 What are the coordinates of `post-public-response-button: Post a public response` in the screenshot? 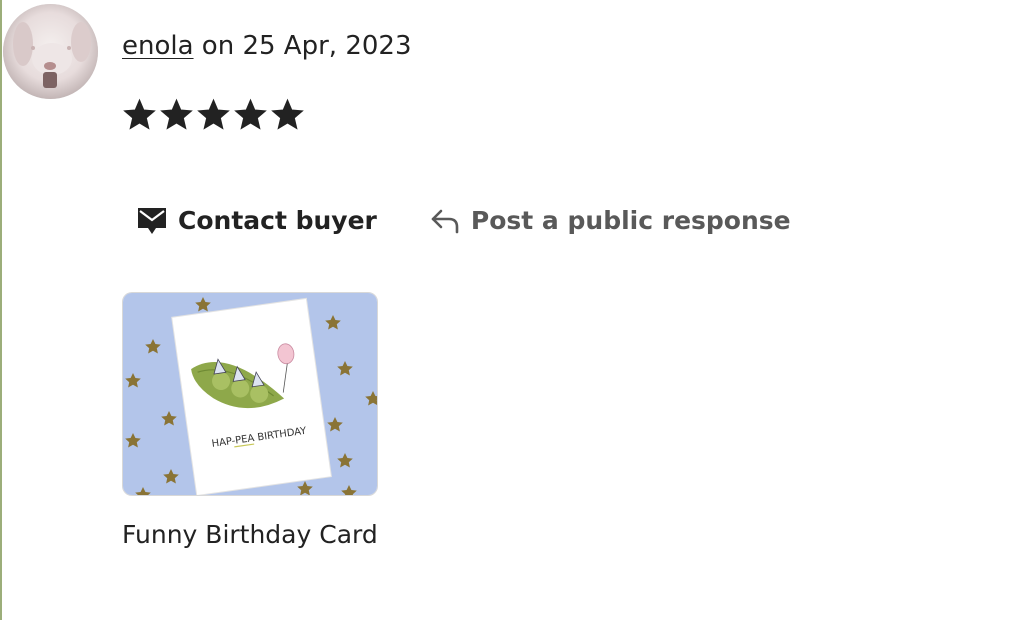 It's located at (610, 220).